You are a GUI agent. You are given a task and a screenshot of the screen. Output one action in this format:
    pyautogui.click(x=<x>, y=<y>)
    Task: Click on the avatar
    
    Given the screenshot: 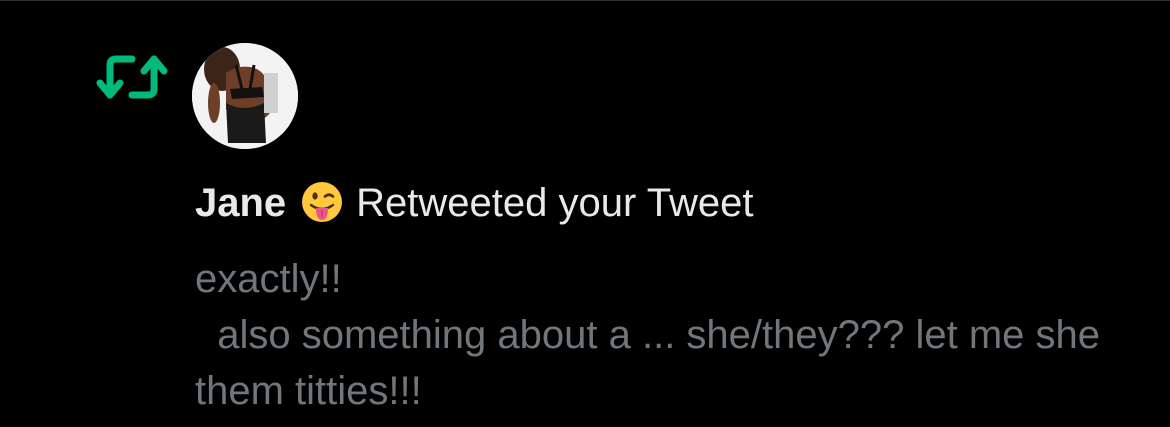 What is the action you would take?
    pyautogui.click(x=245, y=96)
    